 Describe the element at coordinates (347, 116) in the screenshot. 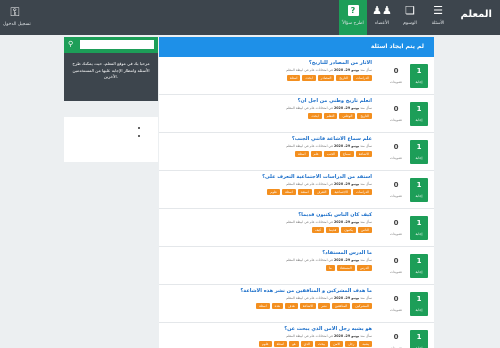

I see `question-tag: الوطني` at that location.